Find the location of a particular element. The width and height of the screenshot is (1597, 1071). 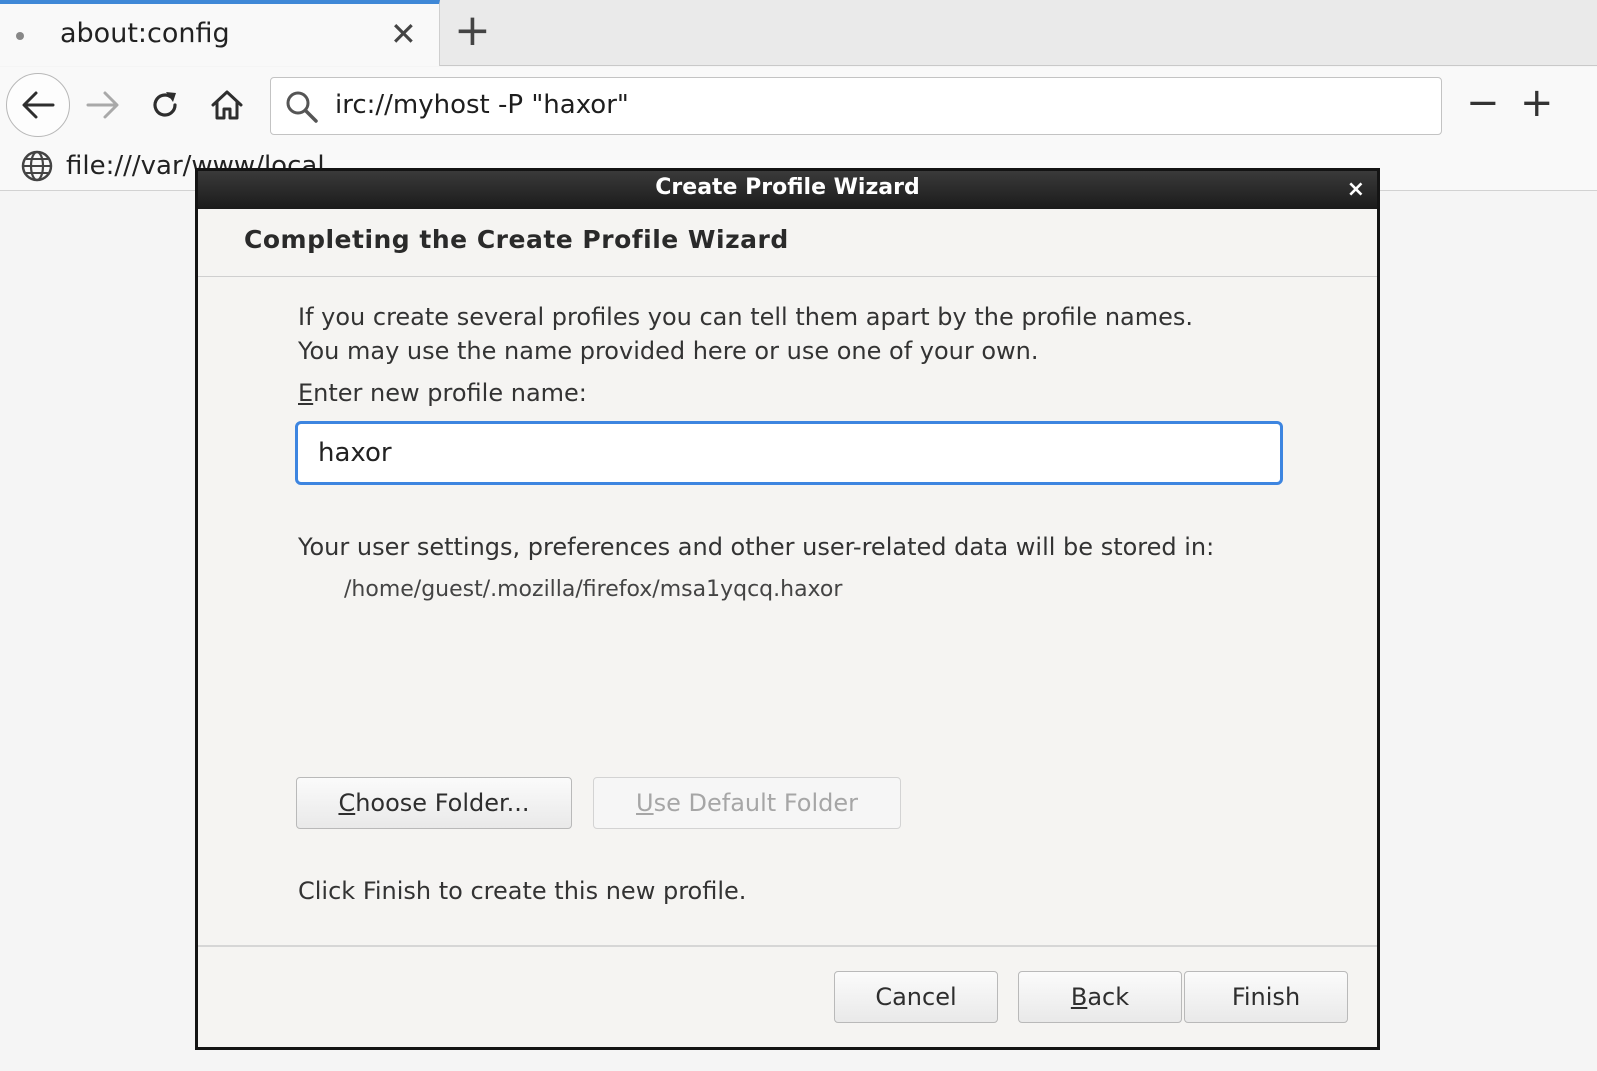

home-button is located at coordinates (227, 105).